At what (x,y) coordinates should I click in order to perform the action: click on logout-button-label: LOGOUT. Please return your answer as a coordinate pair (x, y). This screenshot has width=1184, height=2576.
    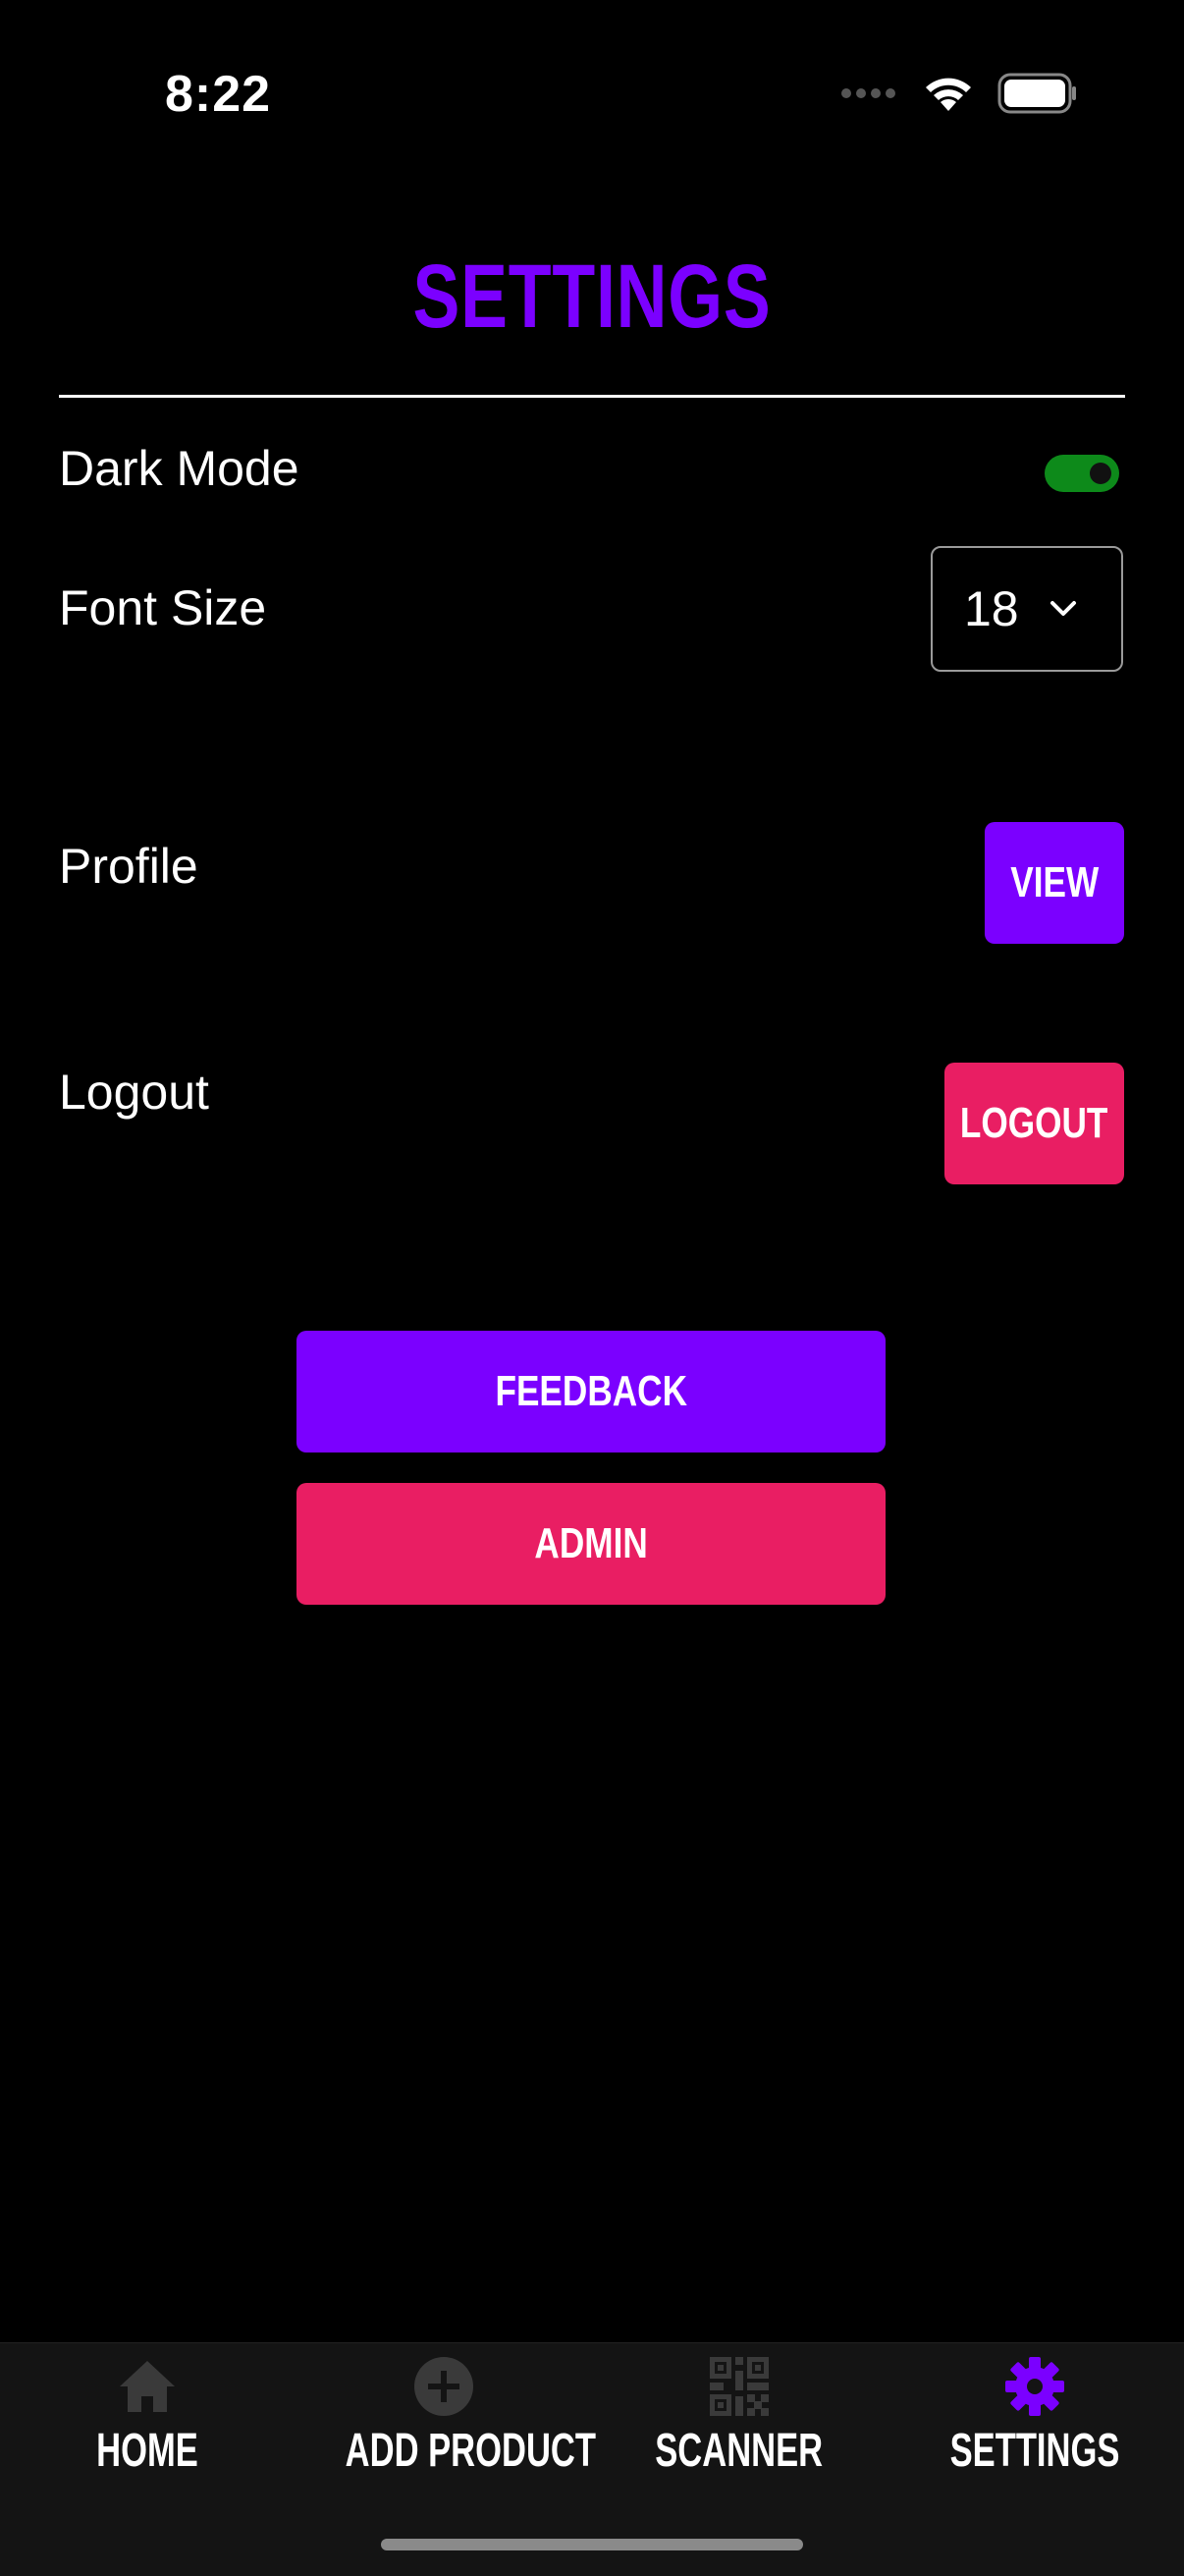
    Looking at the image, I should click on (1034, 1123).